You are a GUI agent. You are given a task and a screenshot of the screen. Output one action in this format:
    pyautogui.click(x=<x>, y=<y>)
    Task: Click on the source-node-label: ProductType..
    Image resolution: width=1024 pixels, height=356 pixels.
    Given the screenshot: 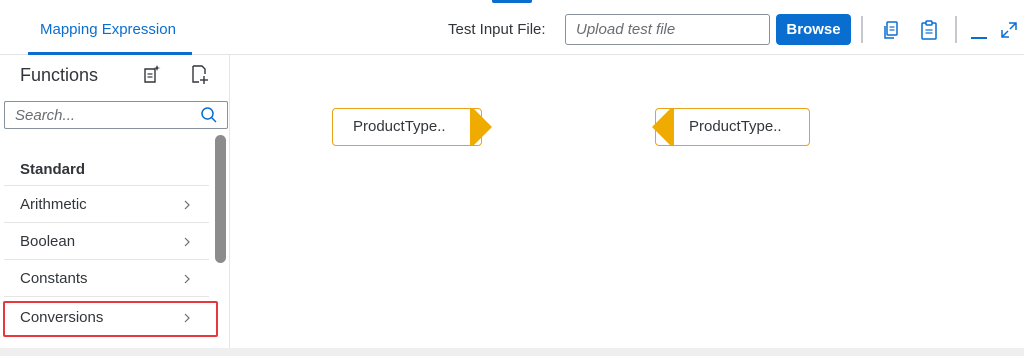 What is the action you would take?
    pyautogui.click(x=399, y=126)
    